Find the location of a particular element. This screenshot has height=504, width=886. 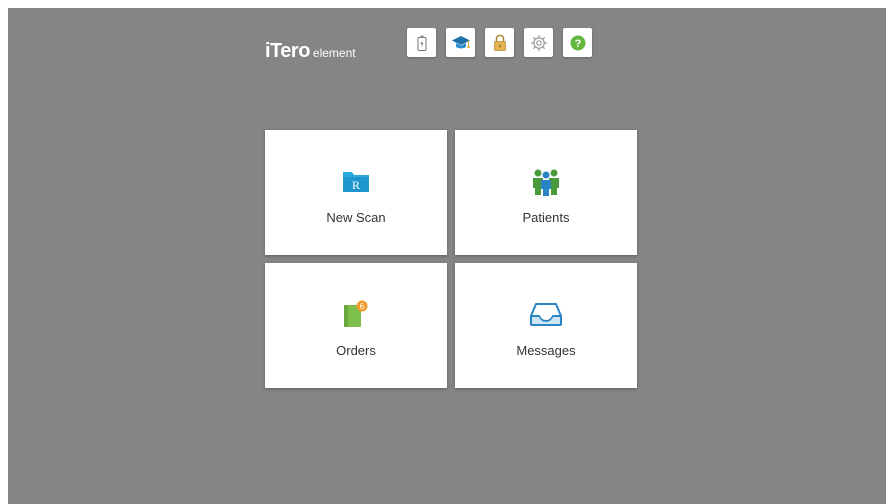

help-button: ? is located at coordinates (577, 42).